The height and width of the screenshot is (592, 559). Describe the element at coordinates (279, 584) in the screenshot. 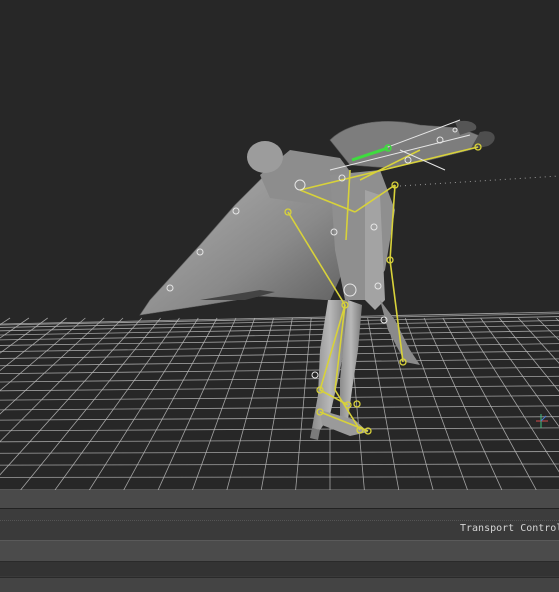

I see `bottom-scrollbar` at that location.